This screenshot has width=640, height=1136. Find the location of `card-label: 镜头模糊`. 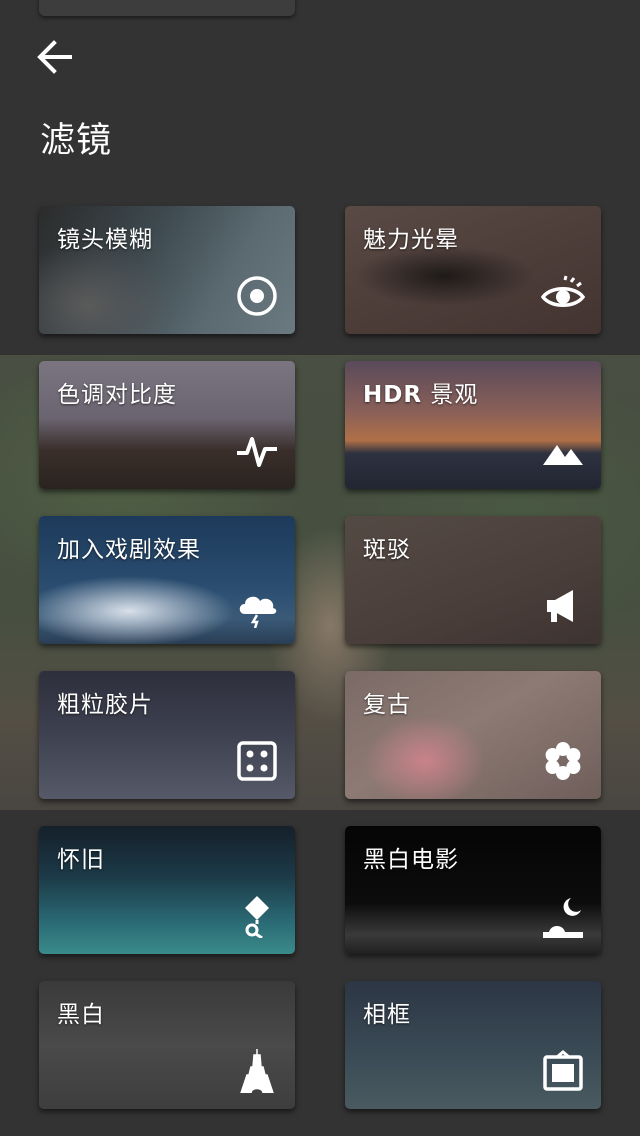

card-label: 镜头模糊 is located at coordinates (105, 240).